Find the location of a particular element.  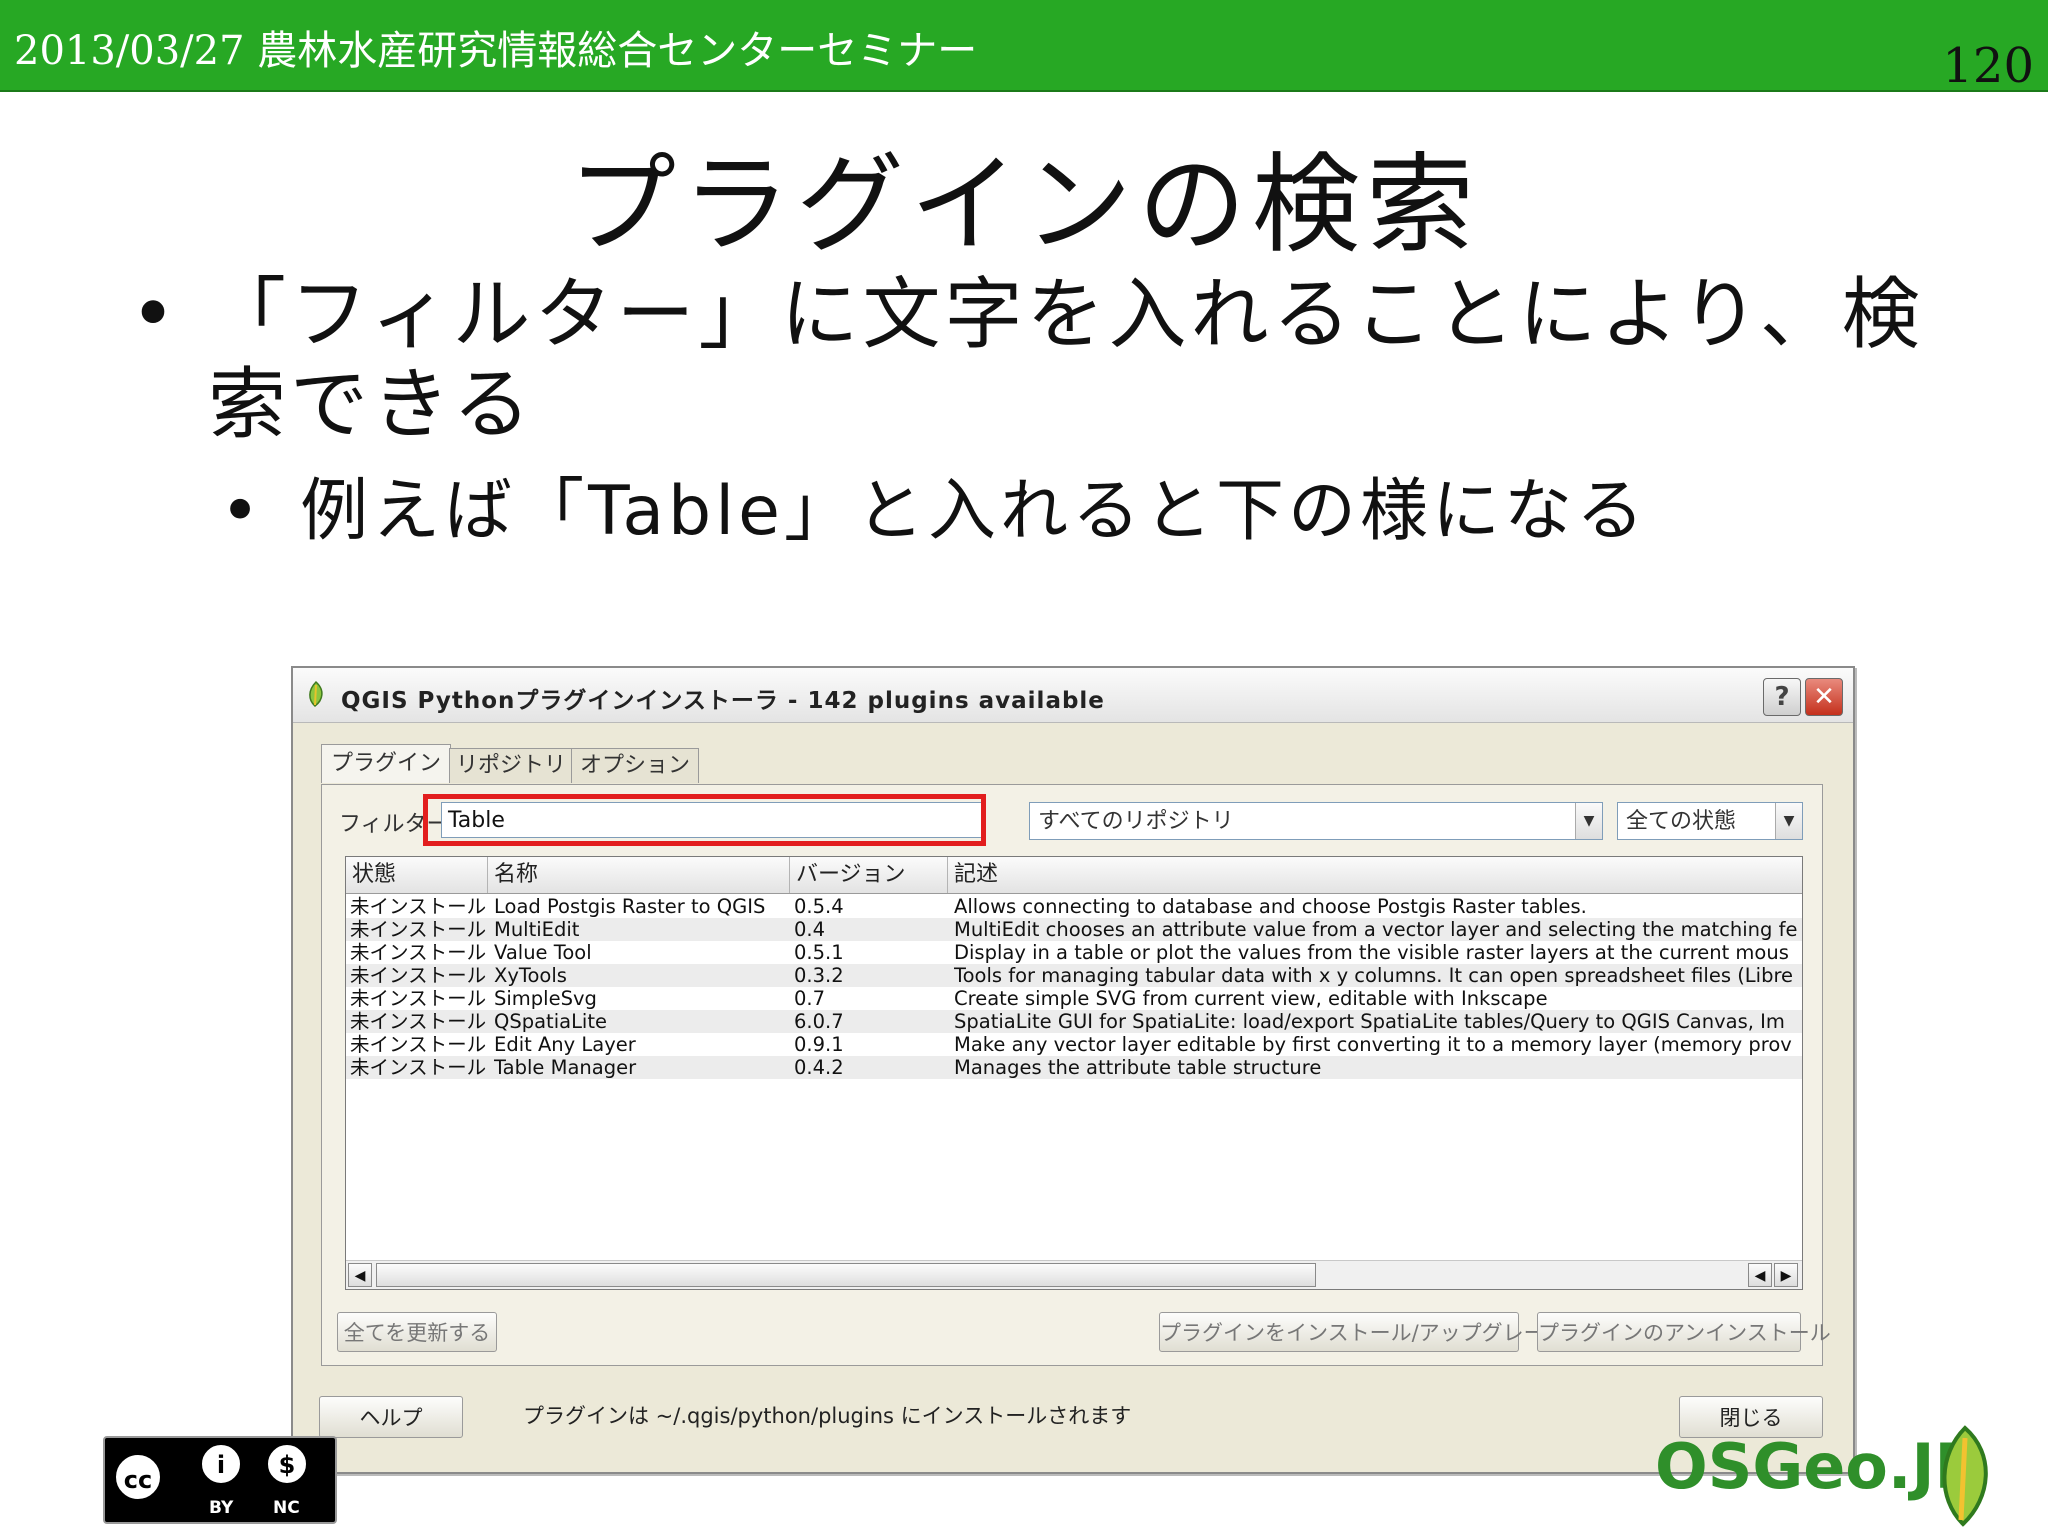

status-select: 全ての状態 ▼ is located at coordinates (1710, 821).